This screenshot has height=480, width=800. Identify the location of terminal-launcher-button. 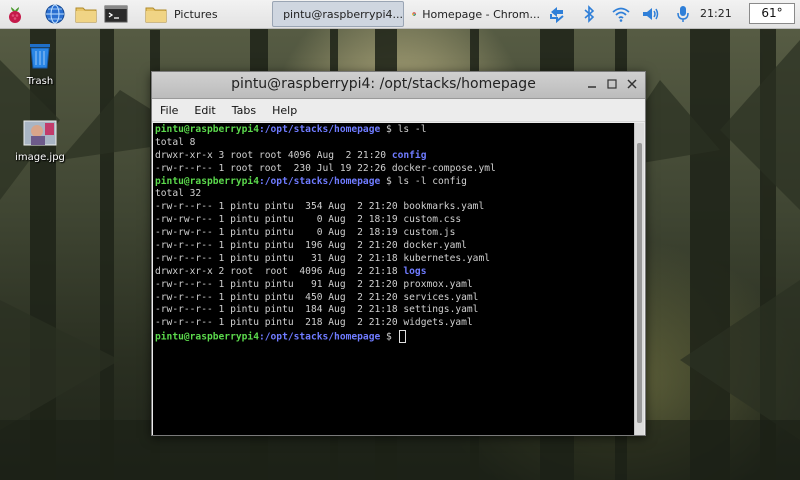
(118, 14).